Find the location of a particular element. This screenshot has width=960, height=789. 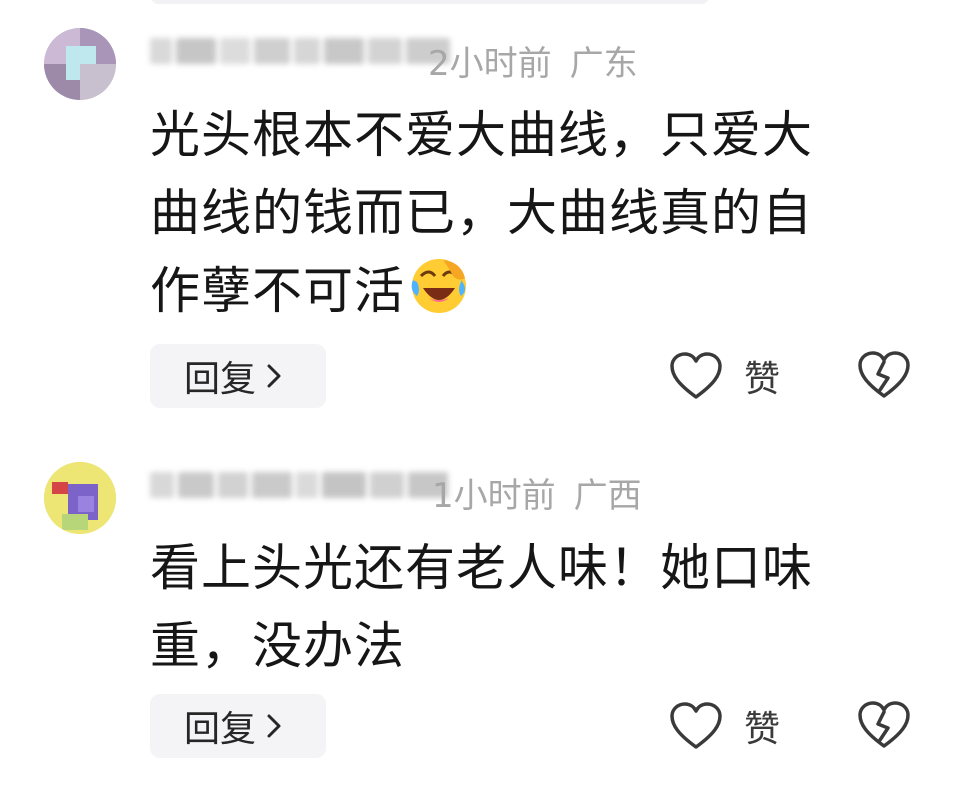

comment-text-line: 重，没办法 is located at coordinates (277, 646).